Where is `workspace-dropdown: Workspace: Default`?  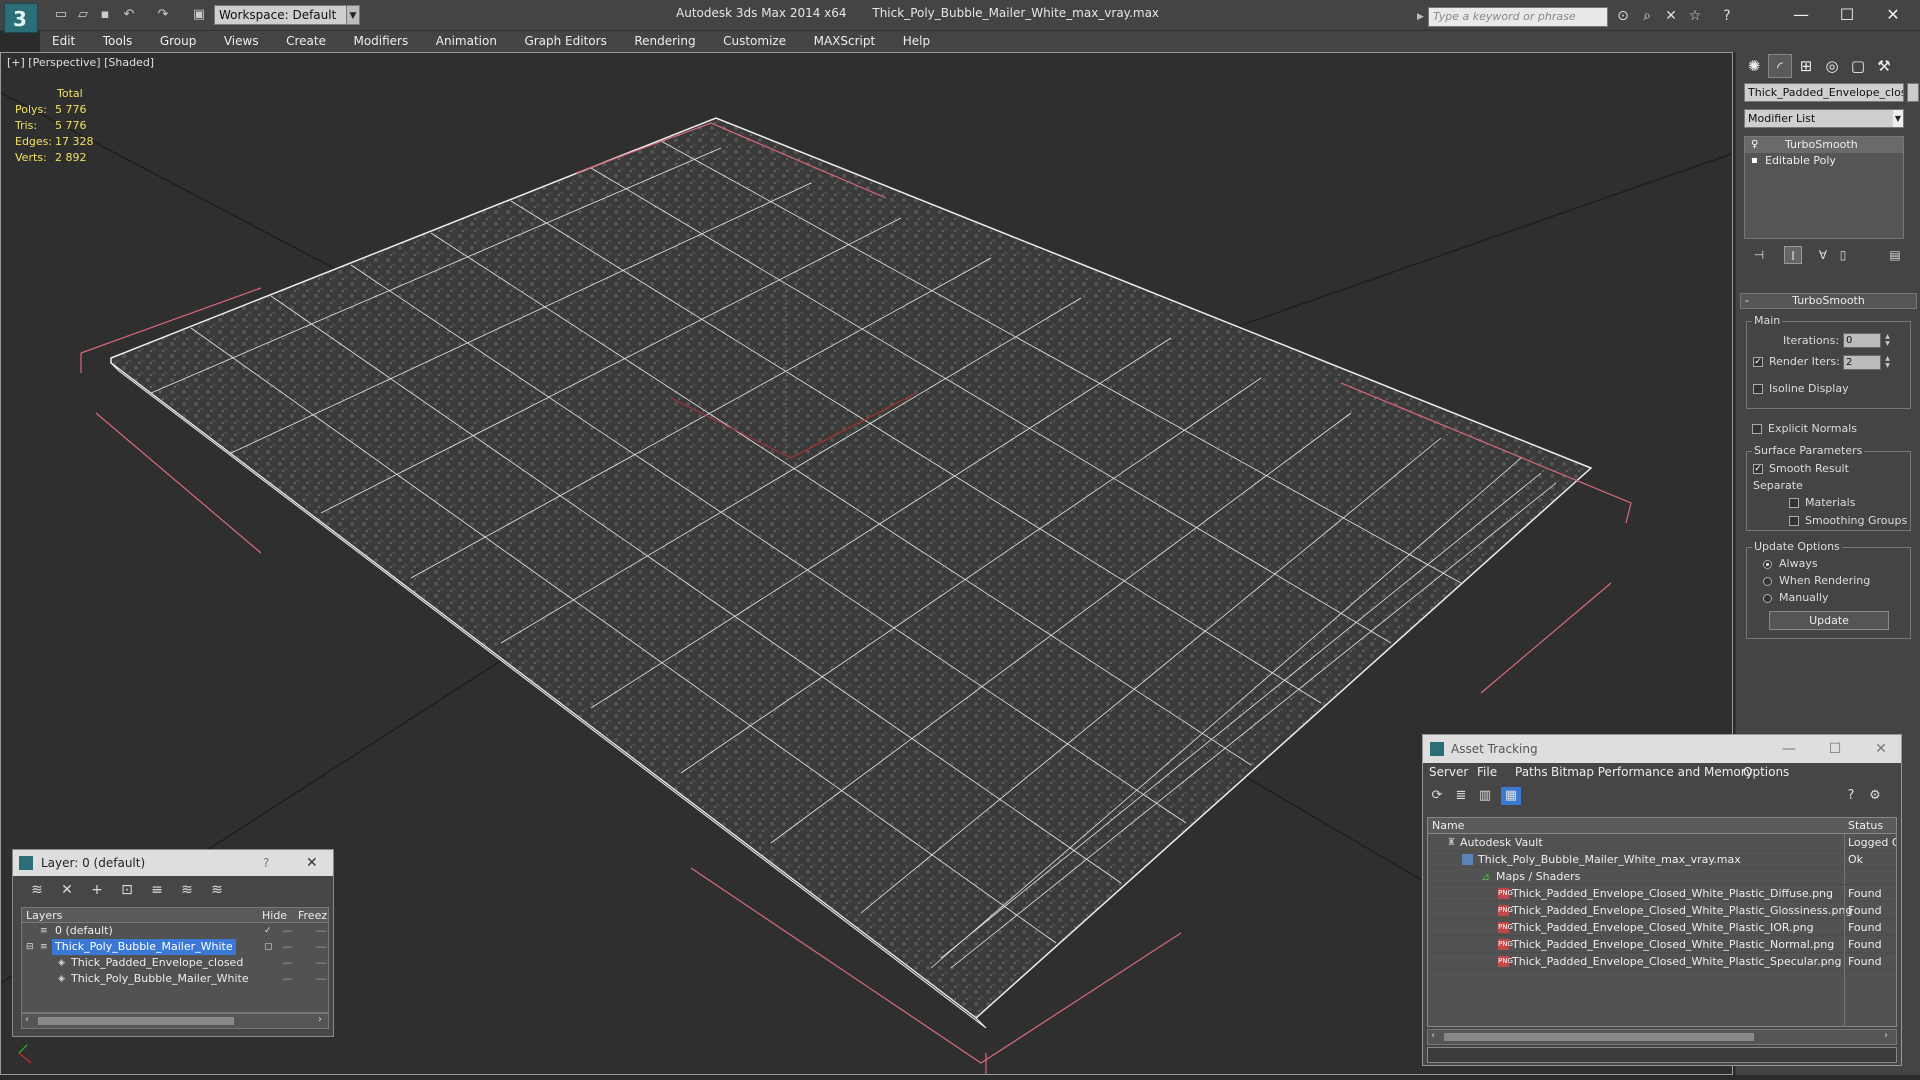 workspace-dropdown: Workspace: Default is located at coordinates (286, 15).